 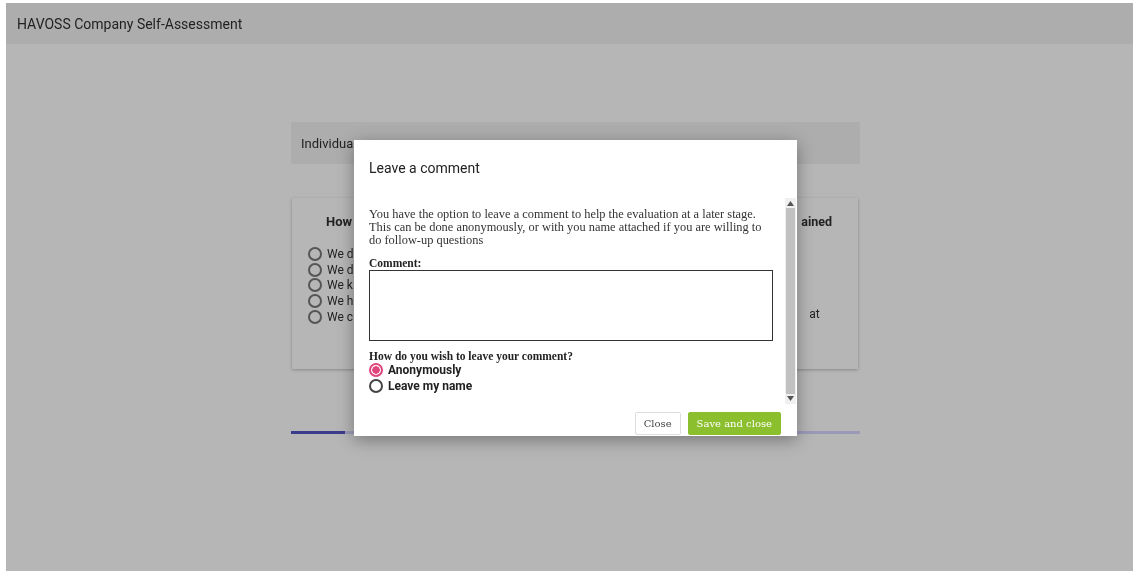 What do you see at coordinates (340, 316) in the screenshot?
I see `option-label: We c` at bounding box center [340, 316].